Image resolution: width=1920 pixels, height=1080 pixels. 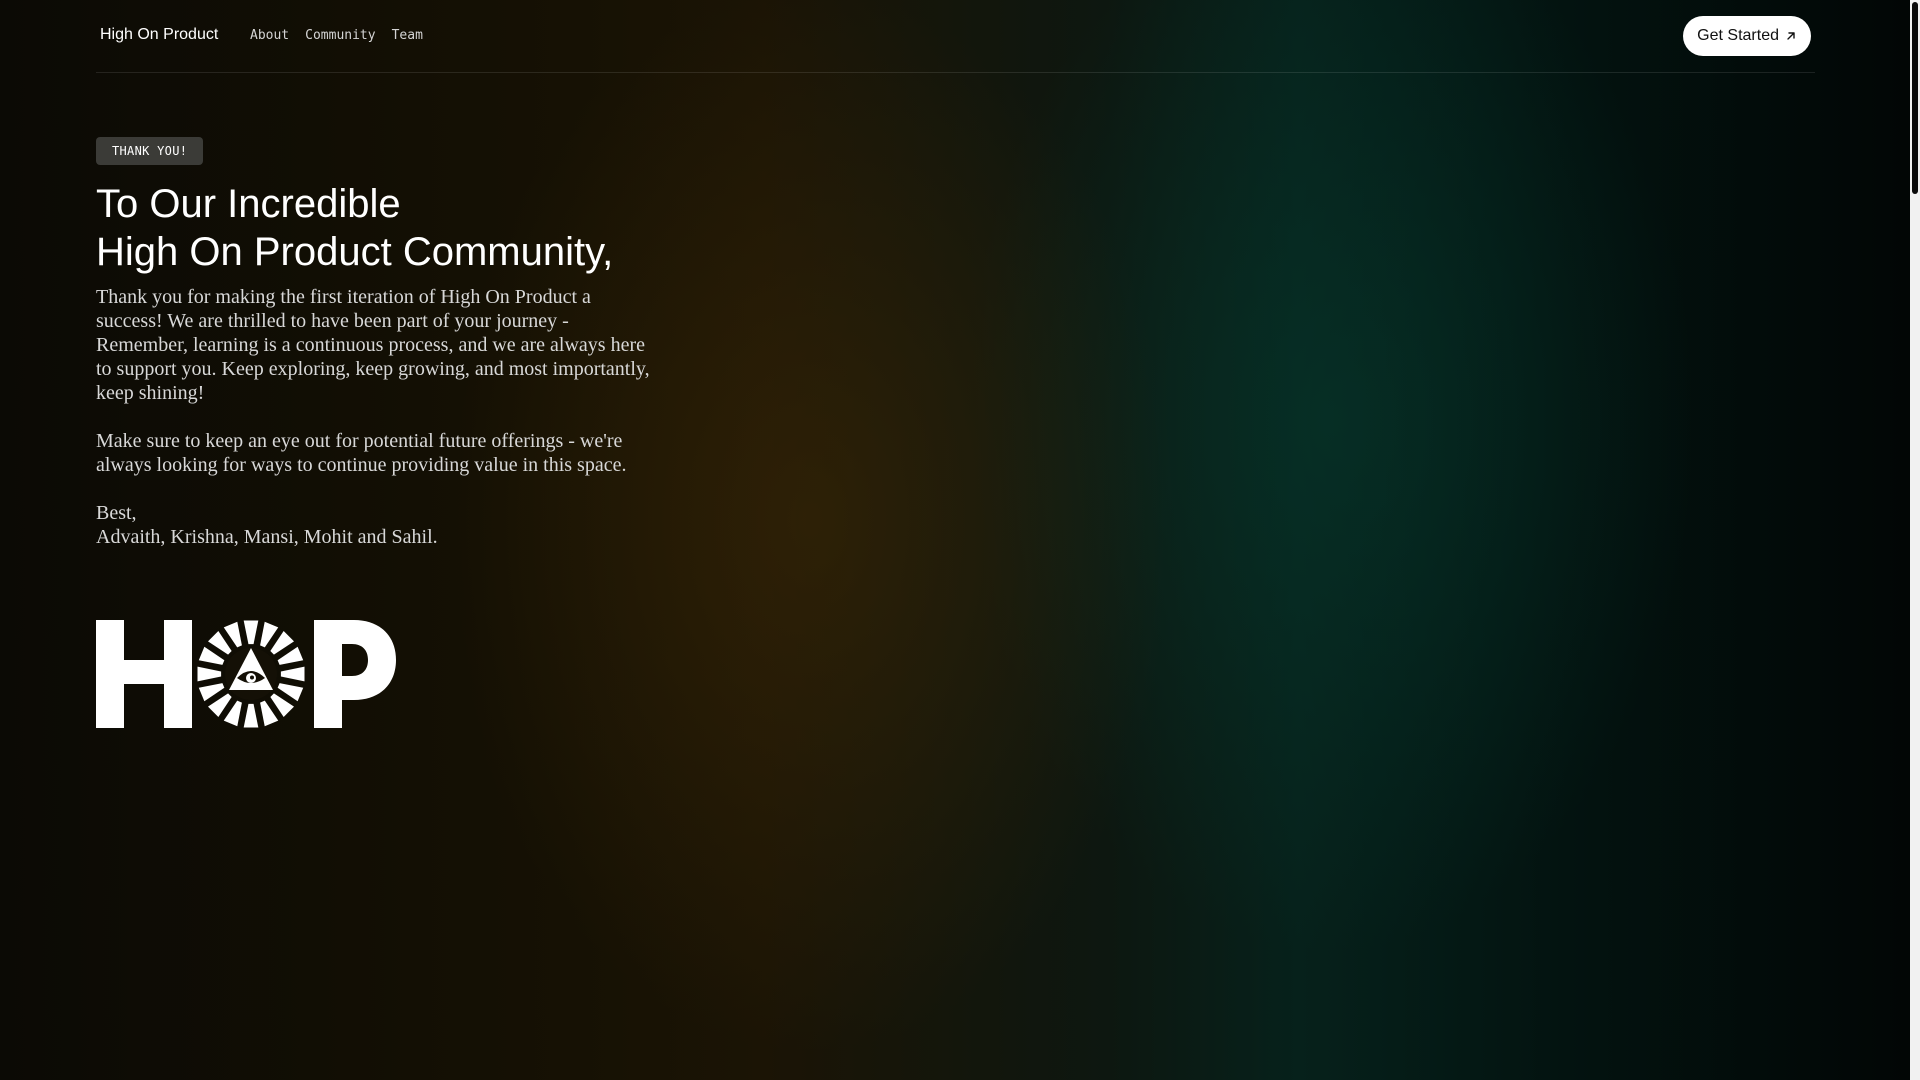 What do you see at coordinates (1915, 98) in the screenshot?
I see `scrollbar-thumb` at bounding box center [1915, 98].